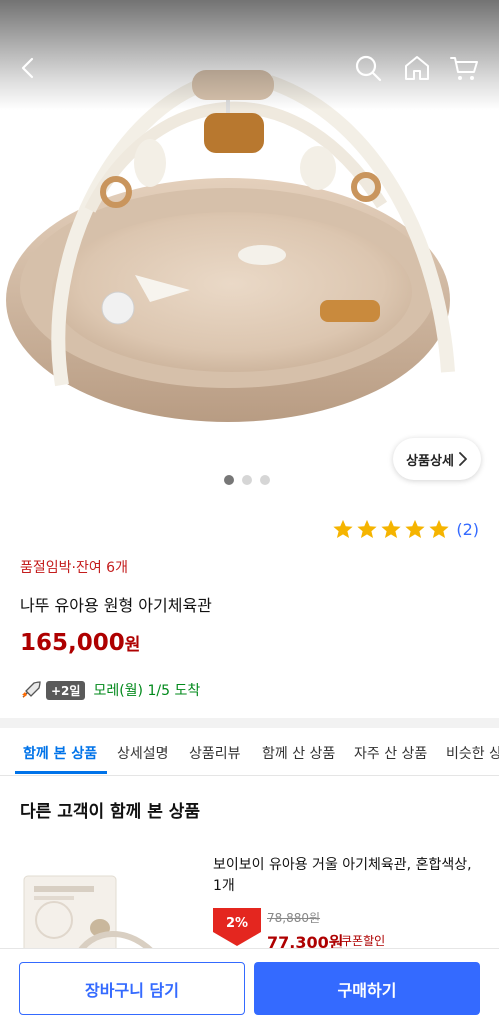 The width and height of the screenshot is (499, 1024). I want to click on product-detail-button: 상품상세, so click(437, 459).